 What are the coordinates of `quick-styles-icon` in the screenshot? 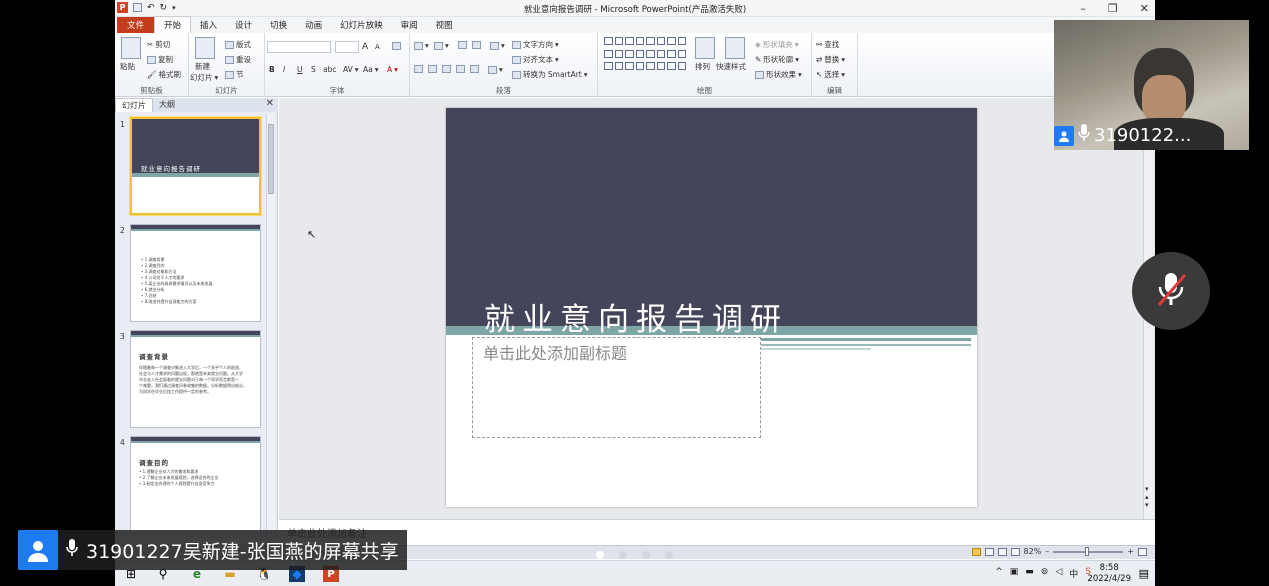 It's located at (735, 48).